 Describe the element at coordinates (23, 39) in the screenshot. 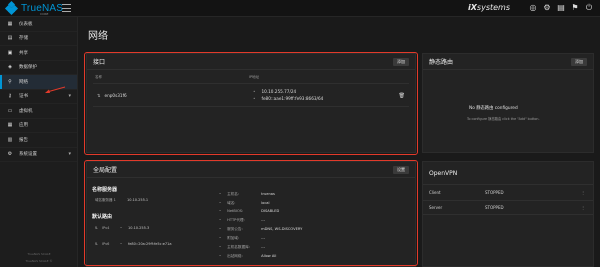

I see `sidebar-item-label: 存储` at that location.